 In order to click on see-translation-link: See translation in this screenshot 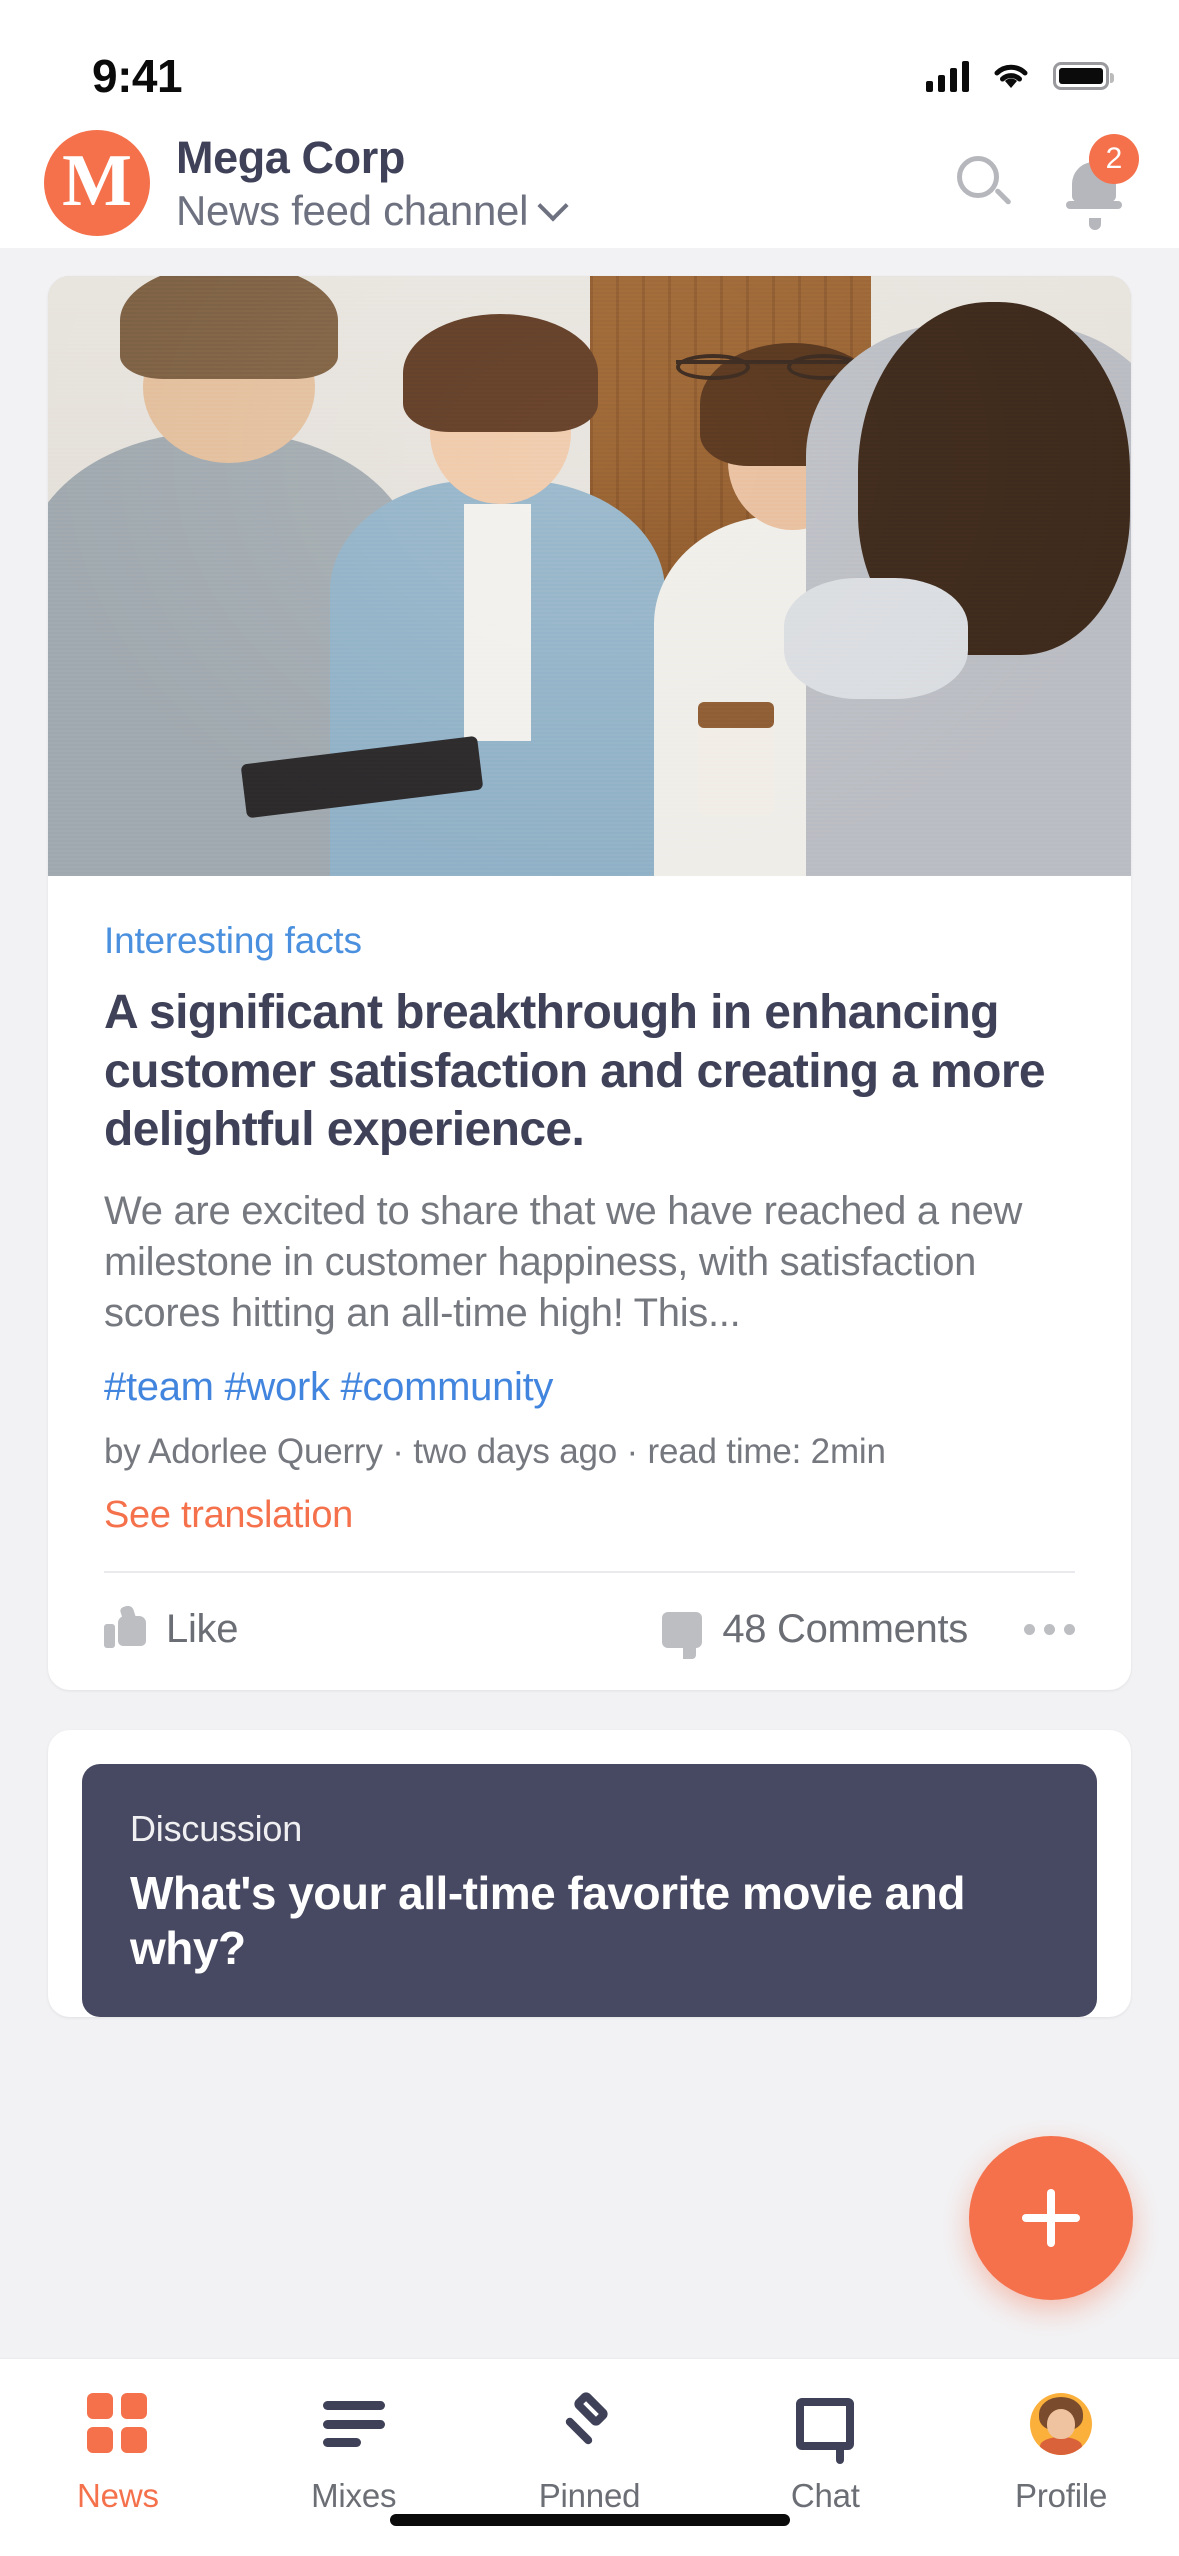, I will do `click(589, 1515)`.